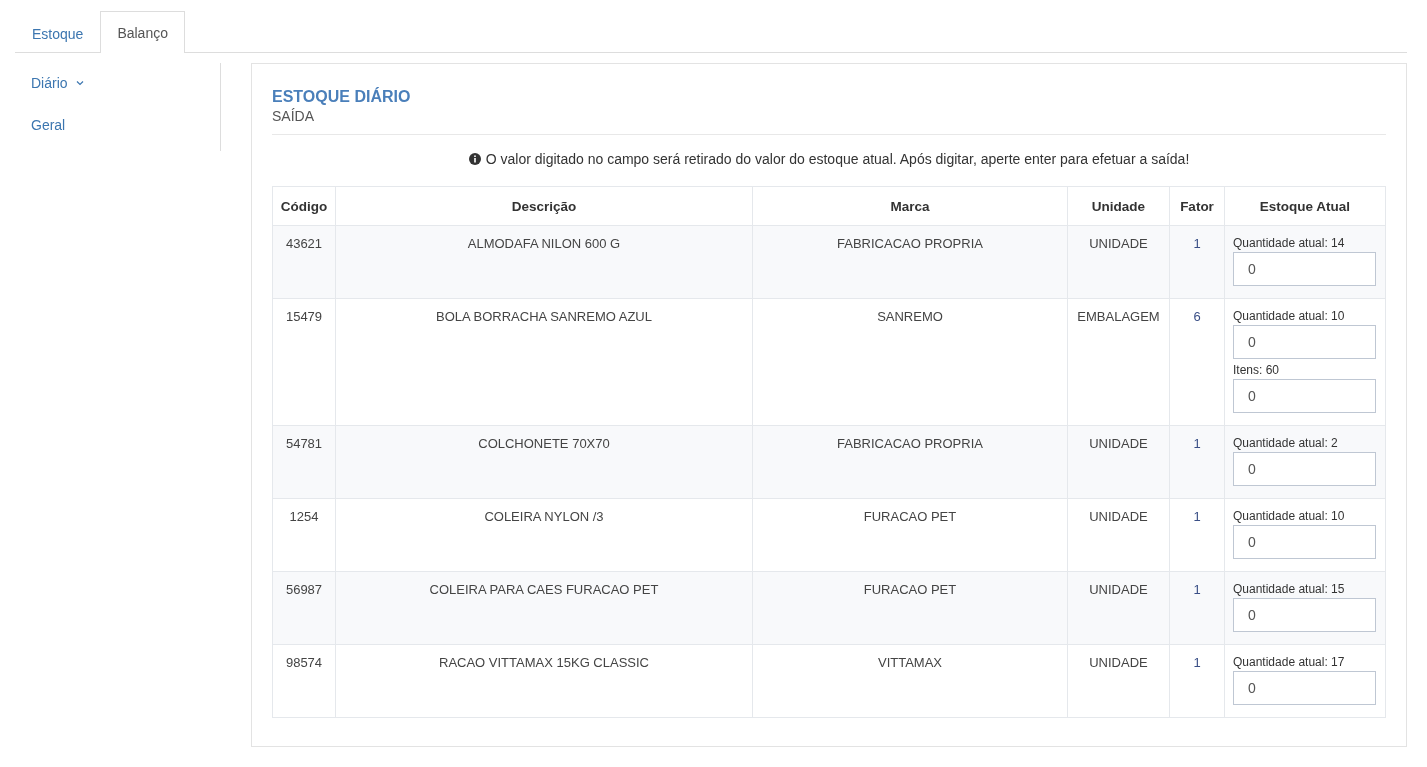  What do you see at coordinates (304, 462) in the screenshot?
I see `table-cell: 54781` at bounding box center [304, 462].